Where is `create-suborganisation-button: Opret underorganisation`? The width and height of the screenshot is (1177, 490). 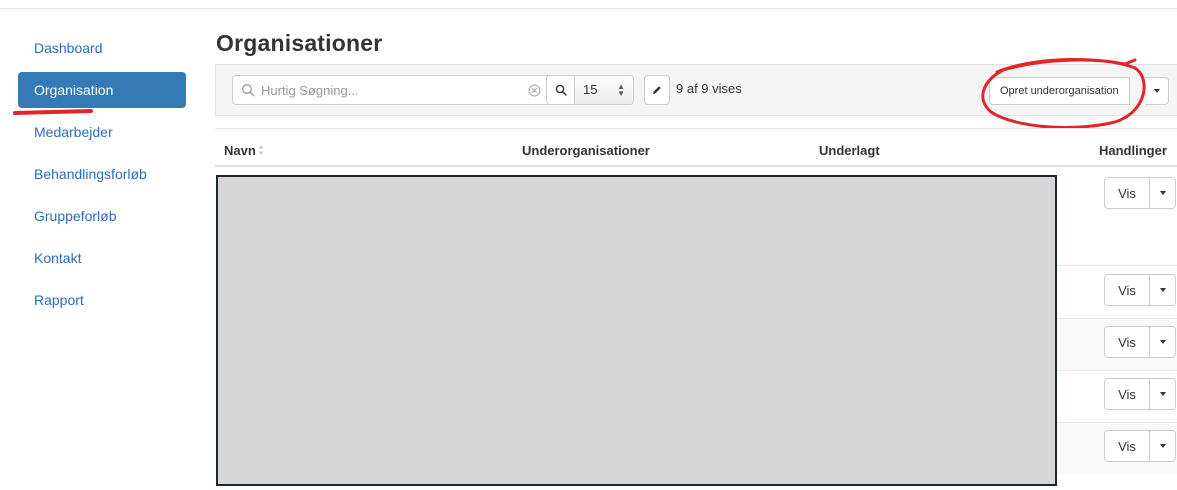
create-suborganisation-button: Opret underorganisation is located at coordinates (1059, 91).